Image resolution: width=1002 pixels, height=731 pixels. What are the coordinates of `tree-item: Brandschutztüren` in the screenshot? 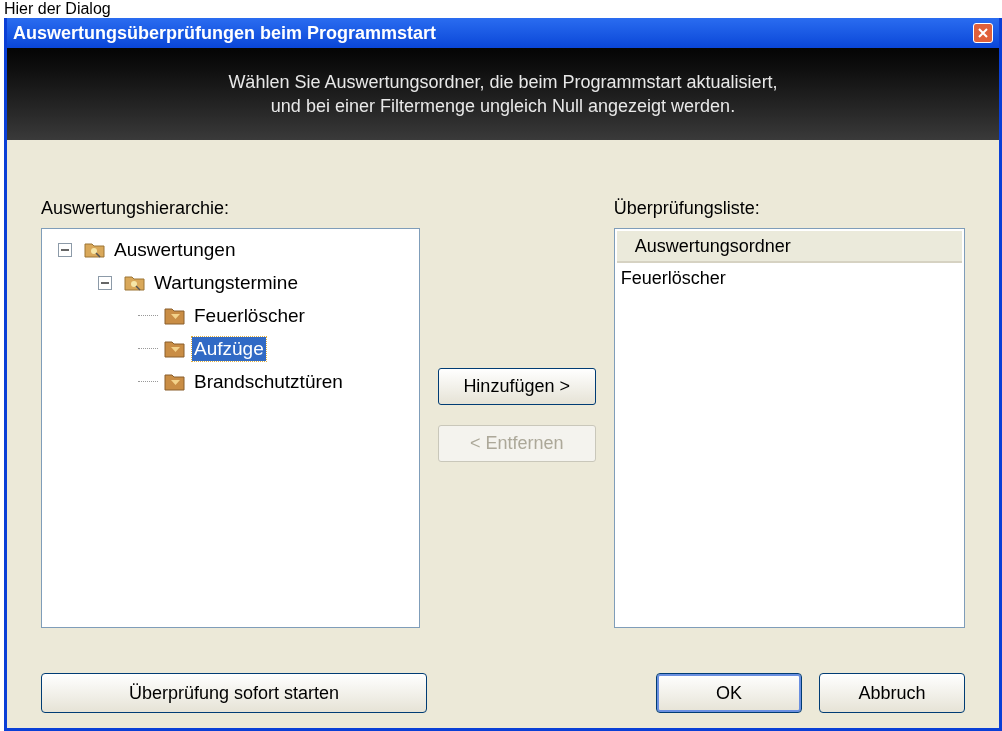 It's located at (268, 381).